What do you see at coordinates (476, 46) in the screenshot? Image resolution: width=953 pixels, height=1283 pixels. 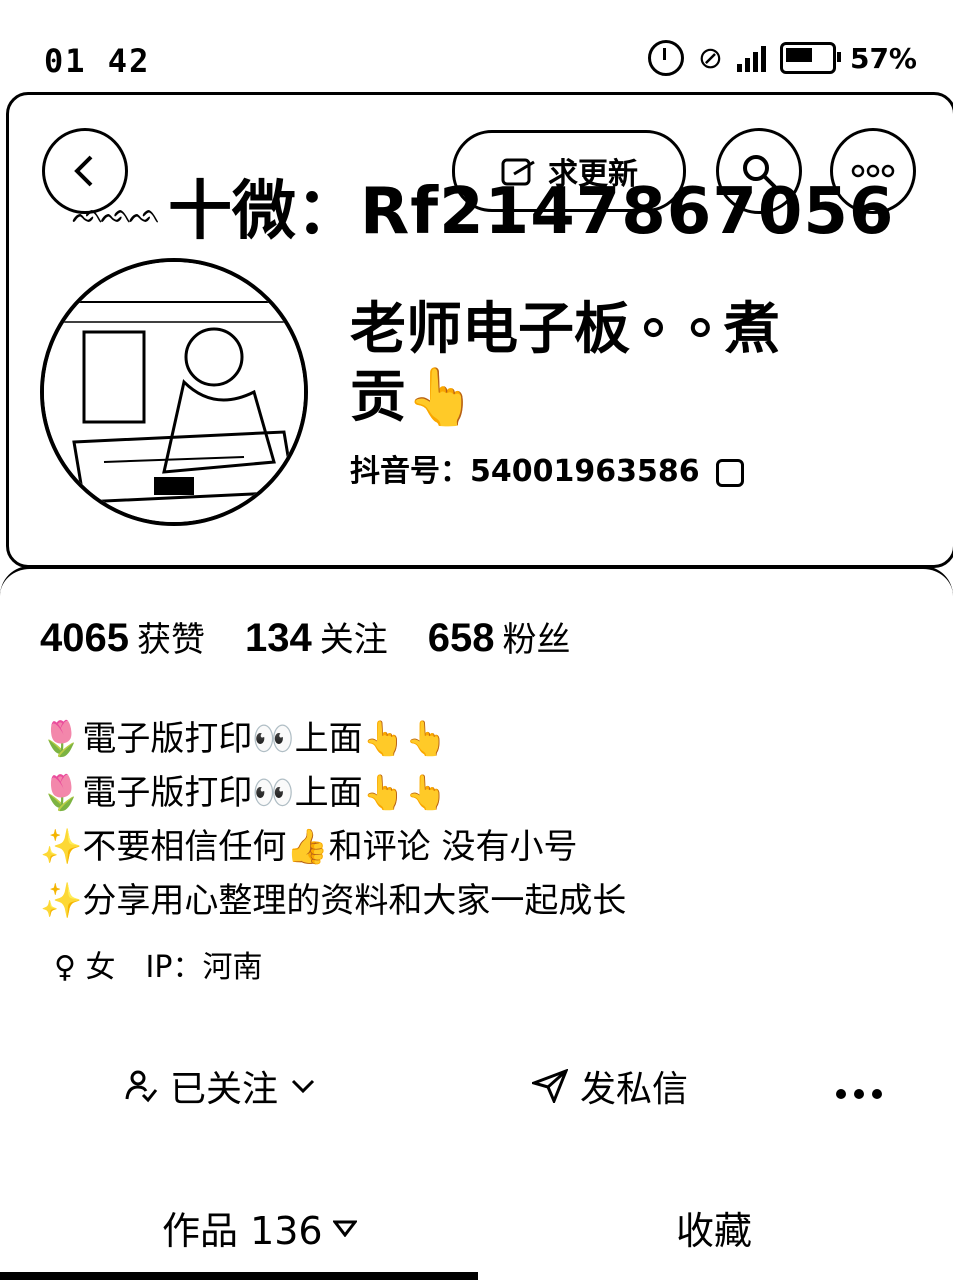 I see `status-bar: 01 42 ⊘ 57%` at bounding box center [476, 46].